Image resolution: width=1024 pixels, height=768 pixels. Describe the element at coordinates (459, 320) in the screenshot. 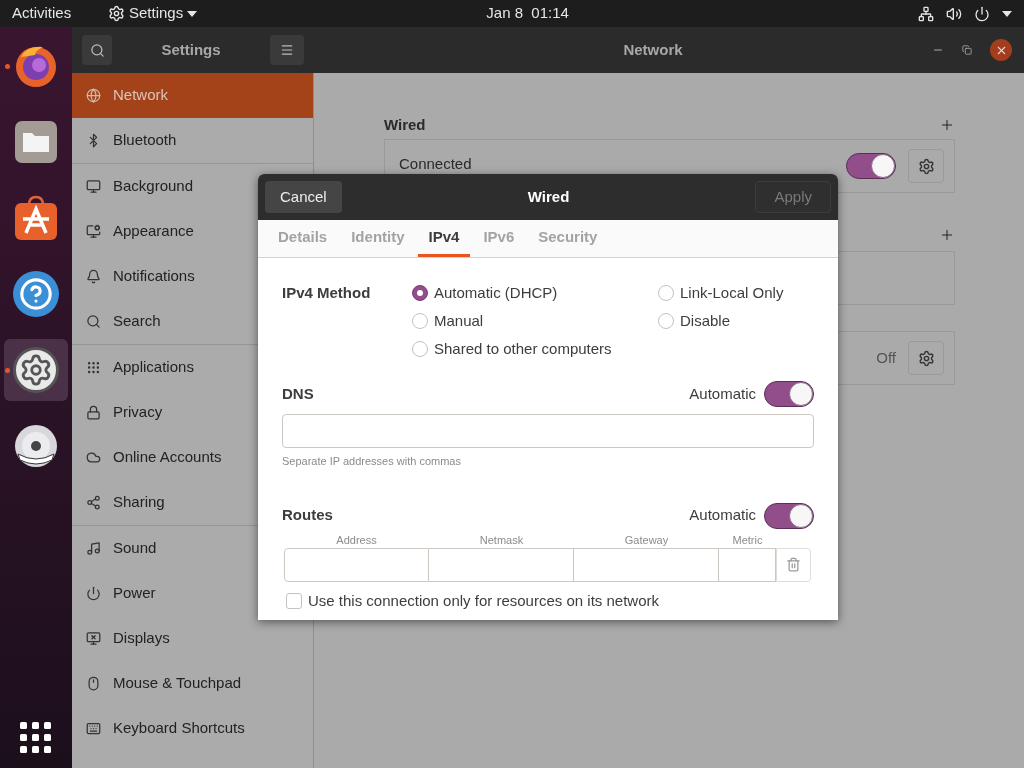

I see `radio-label: Manual` at that location.